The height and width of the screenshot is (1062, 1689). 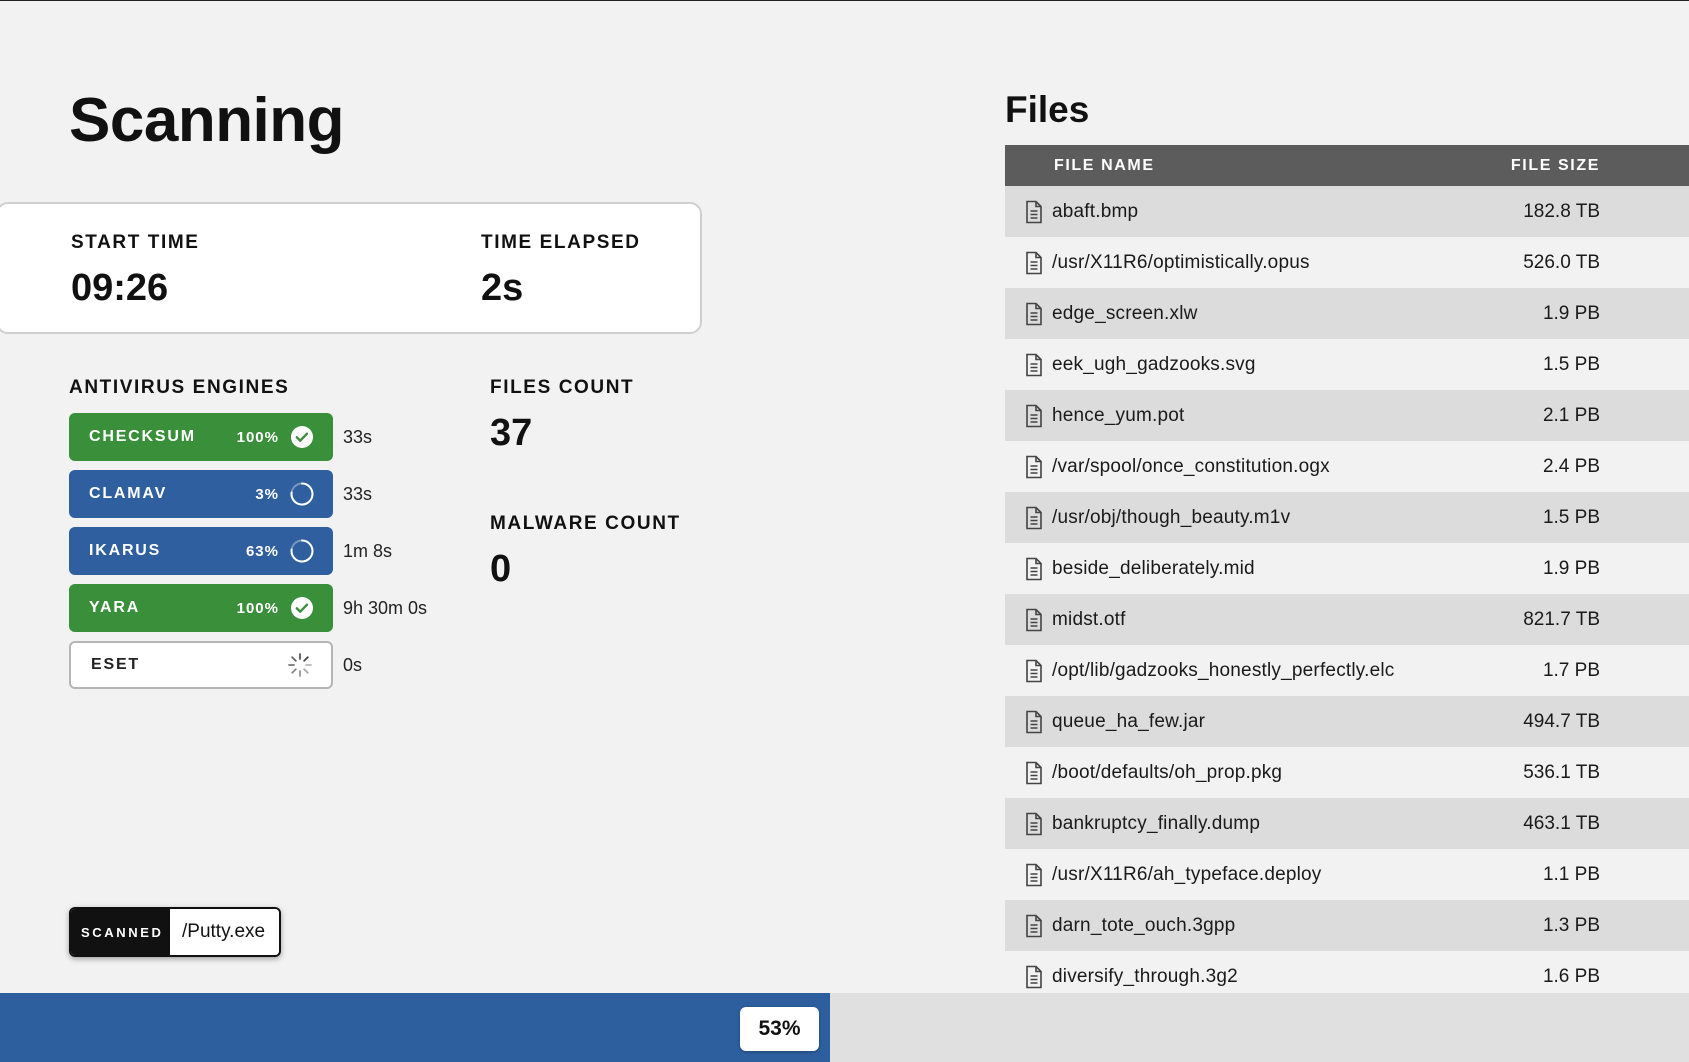 I want to click on engine-badge: IKARUS 63%, so click(x=201, y=551).